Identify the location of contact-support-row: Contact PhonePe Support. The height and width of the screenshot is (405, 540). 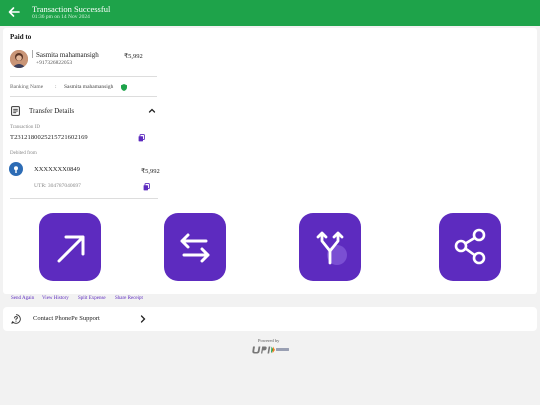
(270, 319).